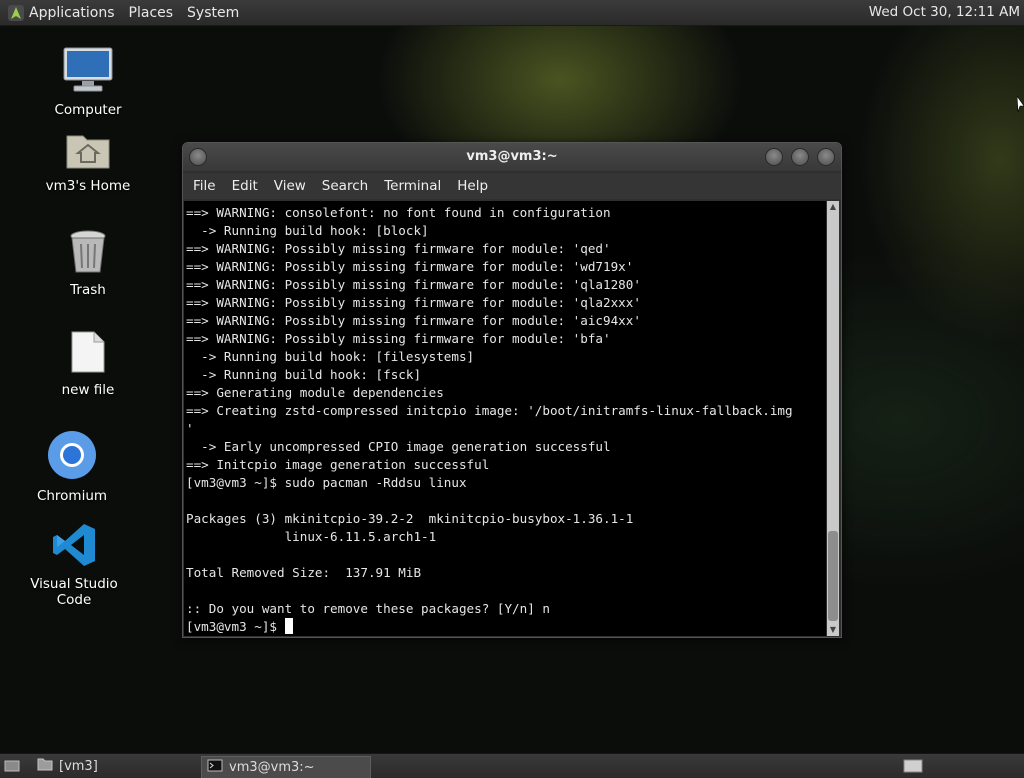 The image size is (1024, 778). What do you see at coordinates (290, 186) in the screenshot?
I see `menu-view: View` at bounding box center [290, 186].